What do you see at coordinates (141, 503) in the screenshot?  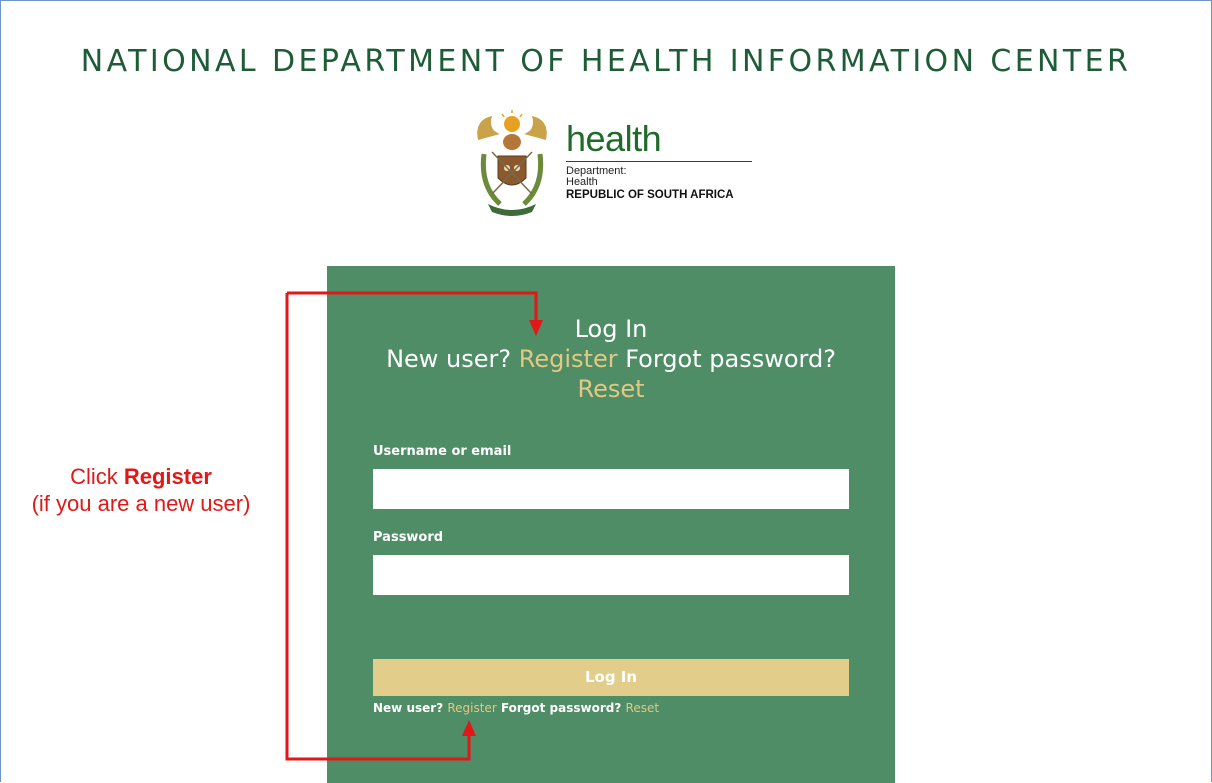 I see `callout-note: (if you are a new user)` at bounding box center [141, 503].